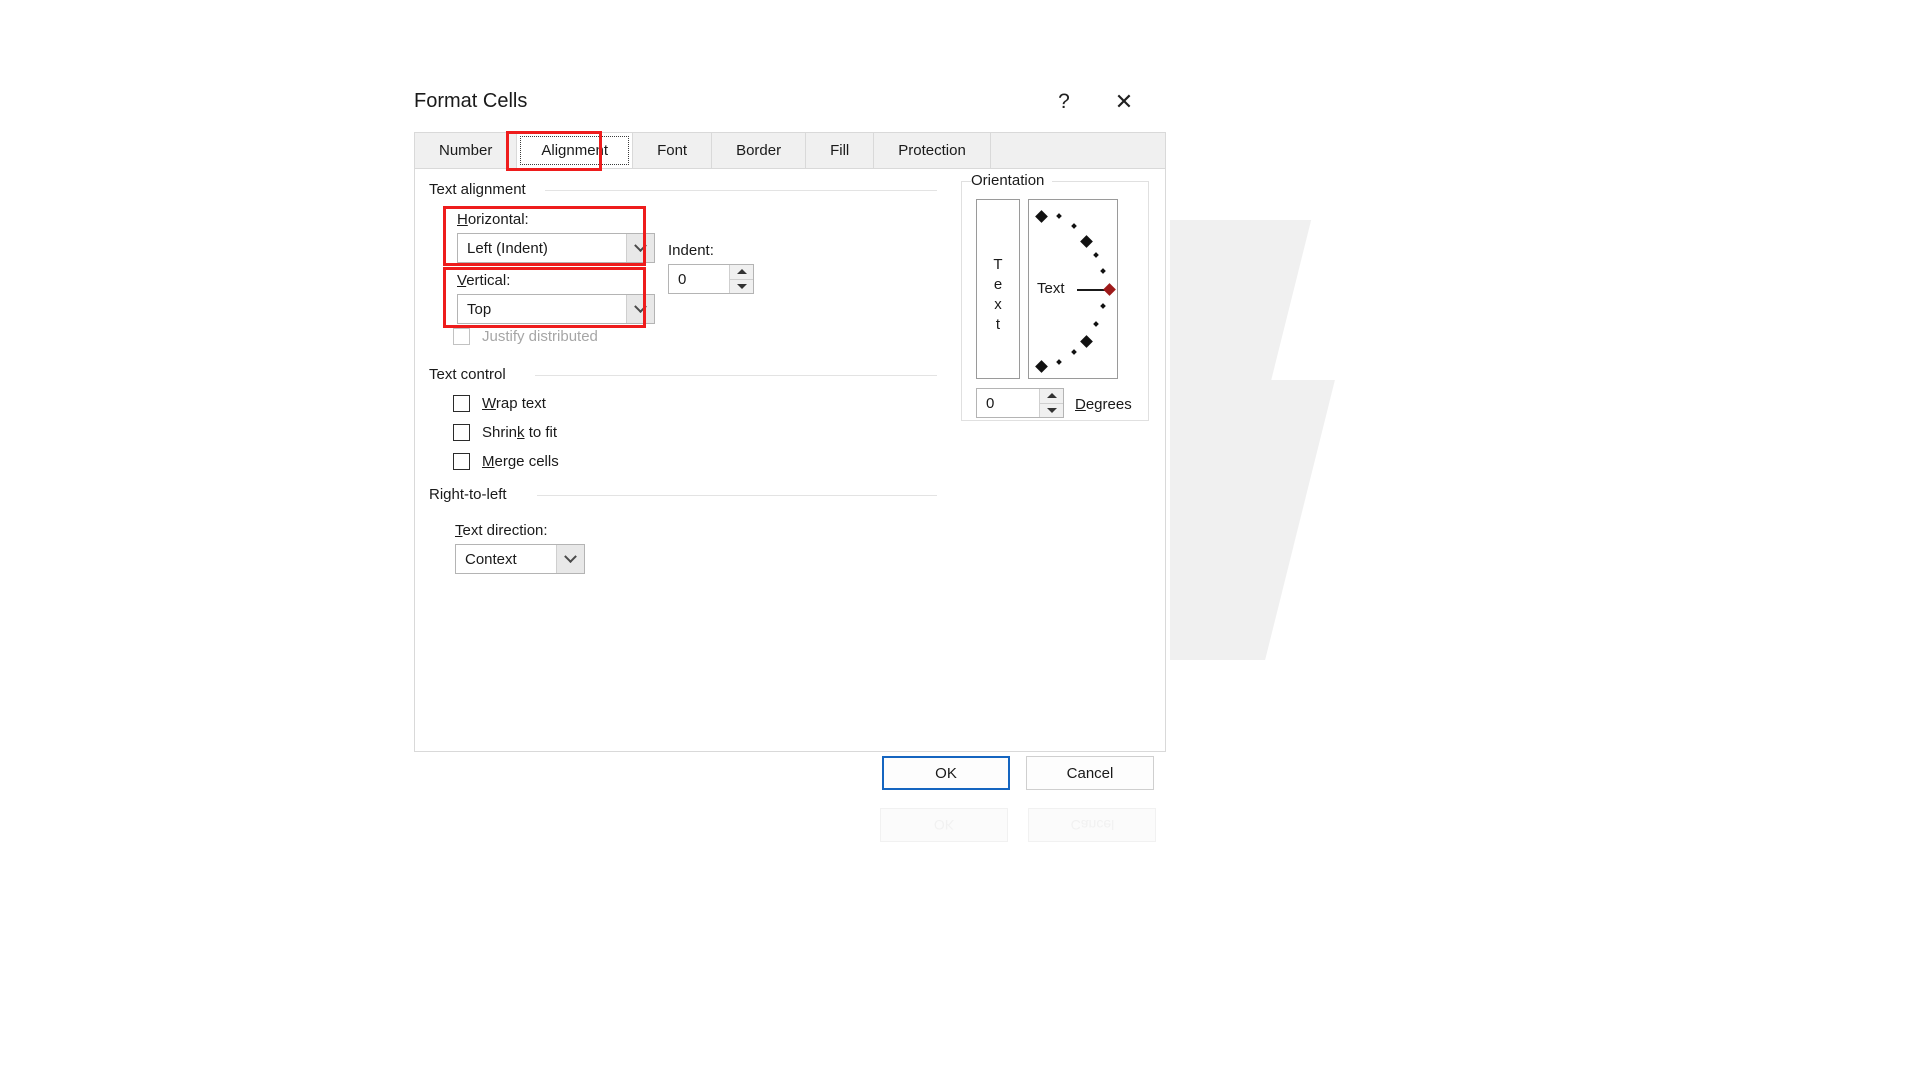 The image size is (1920, 1080). Describe the element at coordinates (1103, 404) in the screenshot. I see `degrees-label: Degrees` at that location.